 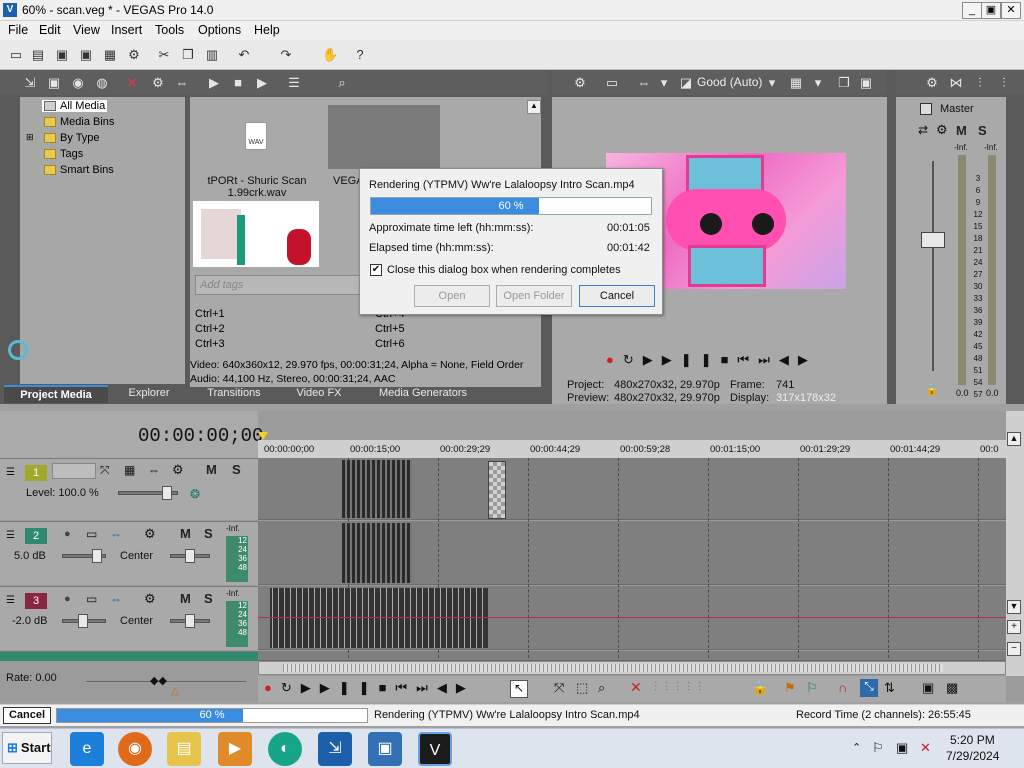 I want to click on media-thumbnail-video, so click(x=256, y=234).